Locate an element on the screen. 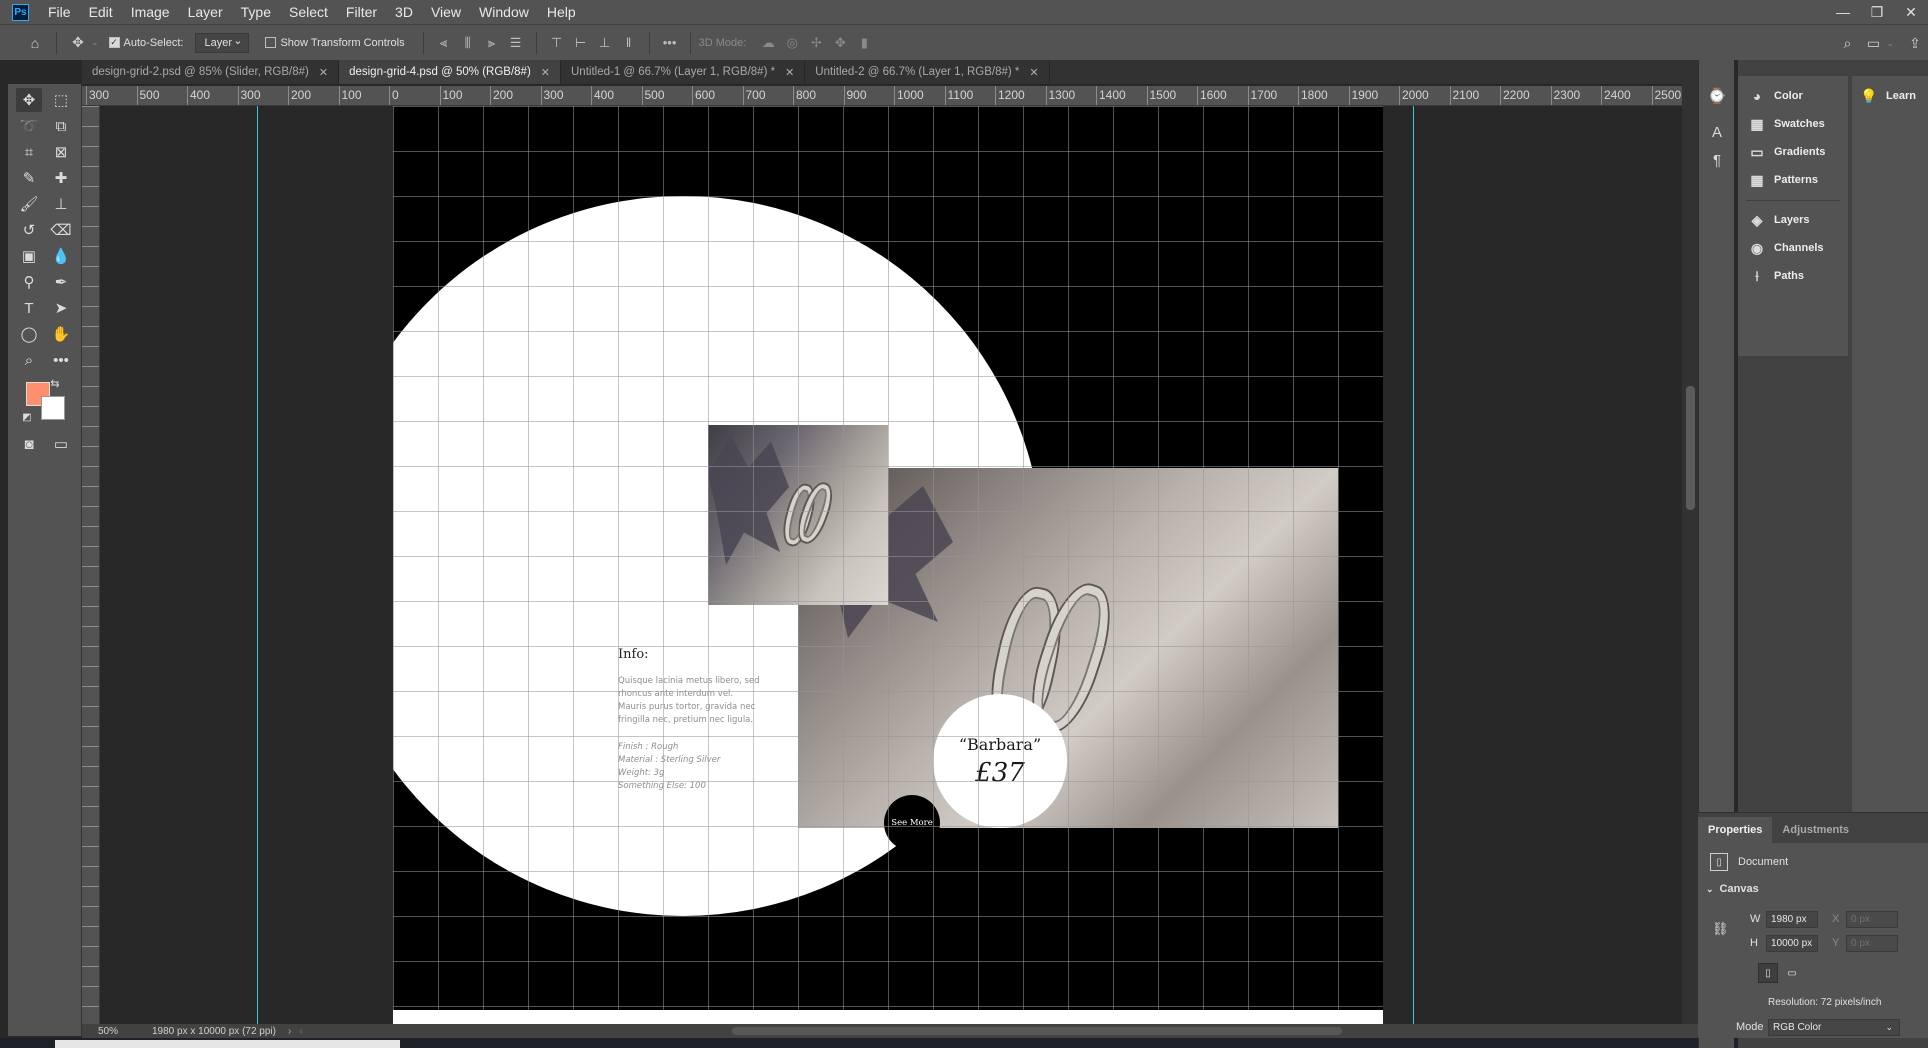 Image resolution: width=1928 pixels, height=1048 pixels. menu-window: Window is located at coordinates (504, 12).